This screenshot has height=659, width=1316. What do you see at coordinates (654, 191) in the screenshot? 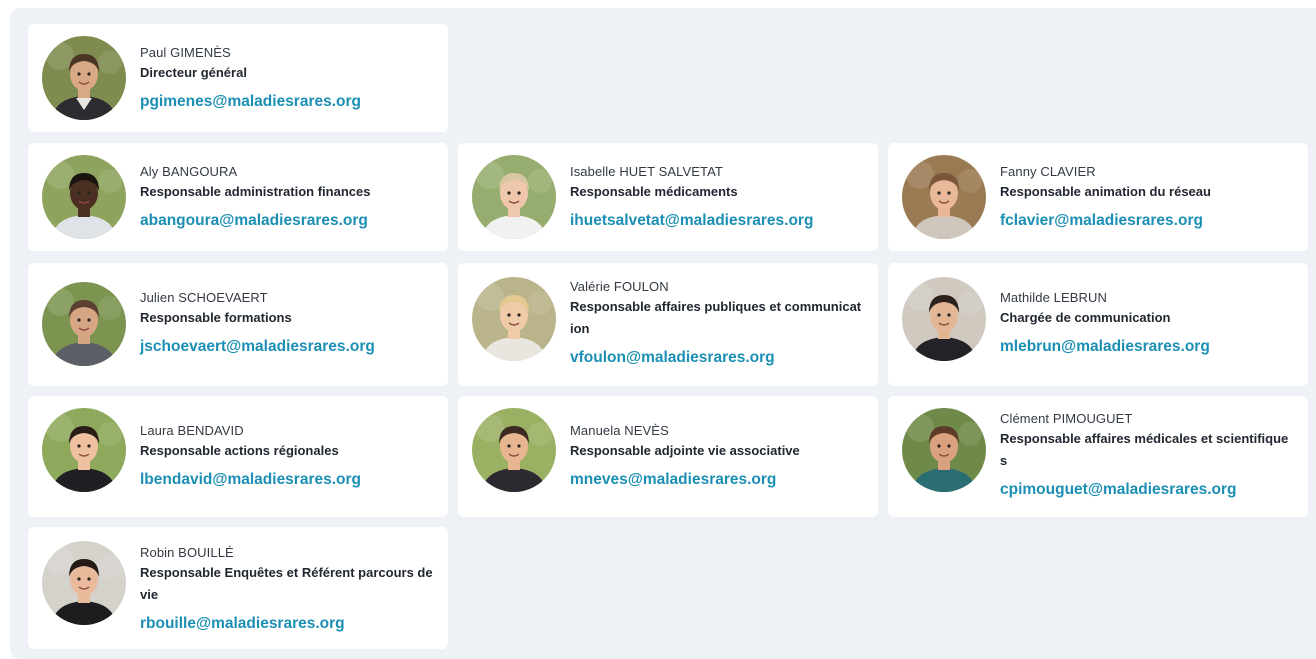
I see `staff-role: Responsable médicaments` at bounding box center [654, 191].